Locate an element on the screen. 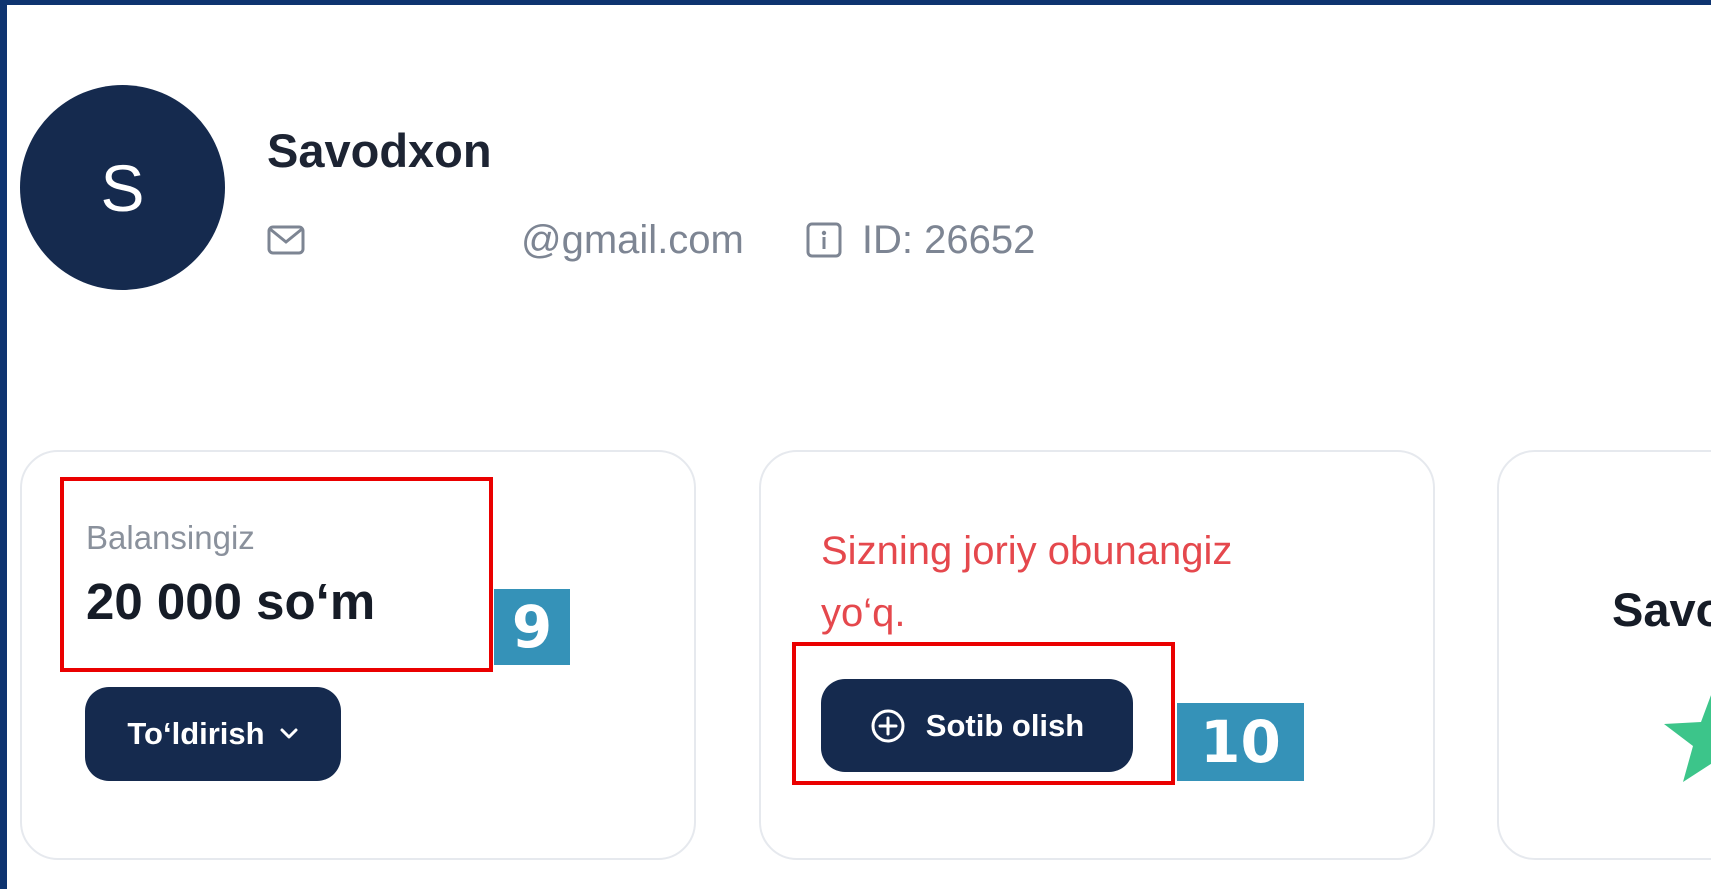 This screenshot has width=1711, height=889. contact-row: @gmail.com ID: 26652 is located at coordinates (651, 240).